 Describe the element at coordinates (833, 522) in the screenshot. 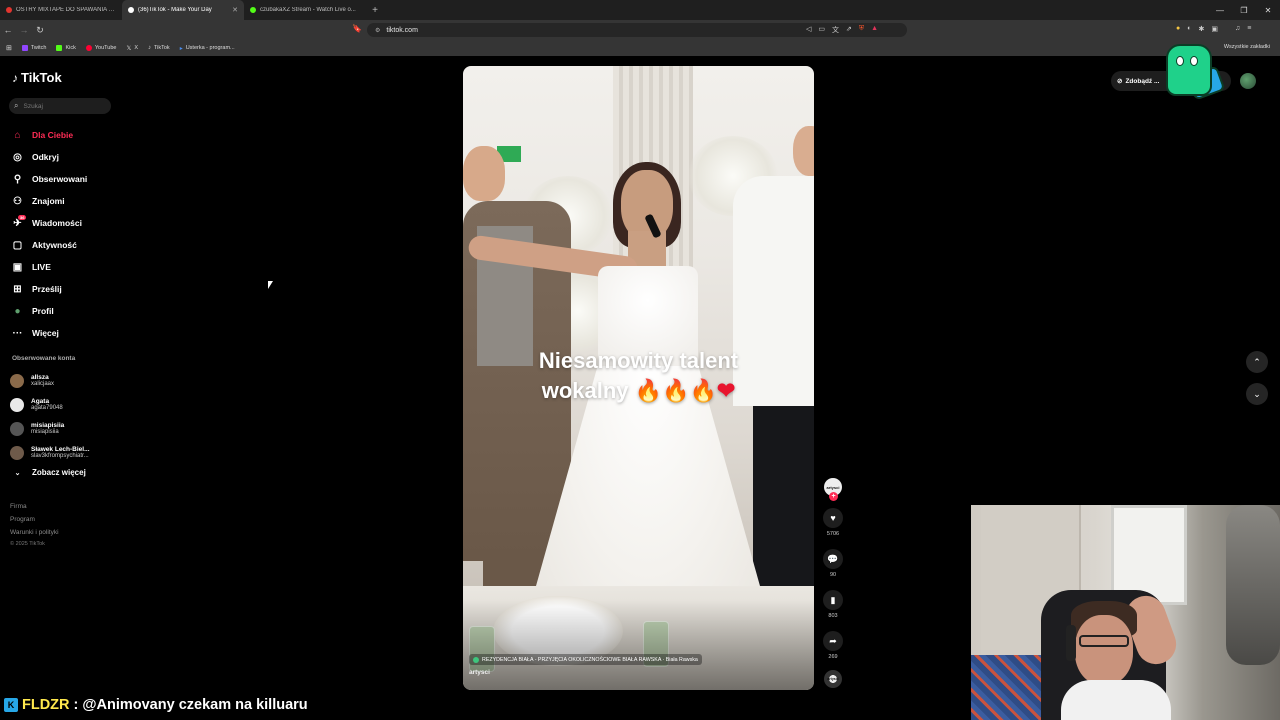

I see `like-button: ♥ 5706` at that location.